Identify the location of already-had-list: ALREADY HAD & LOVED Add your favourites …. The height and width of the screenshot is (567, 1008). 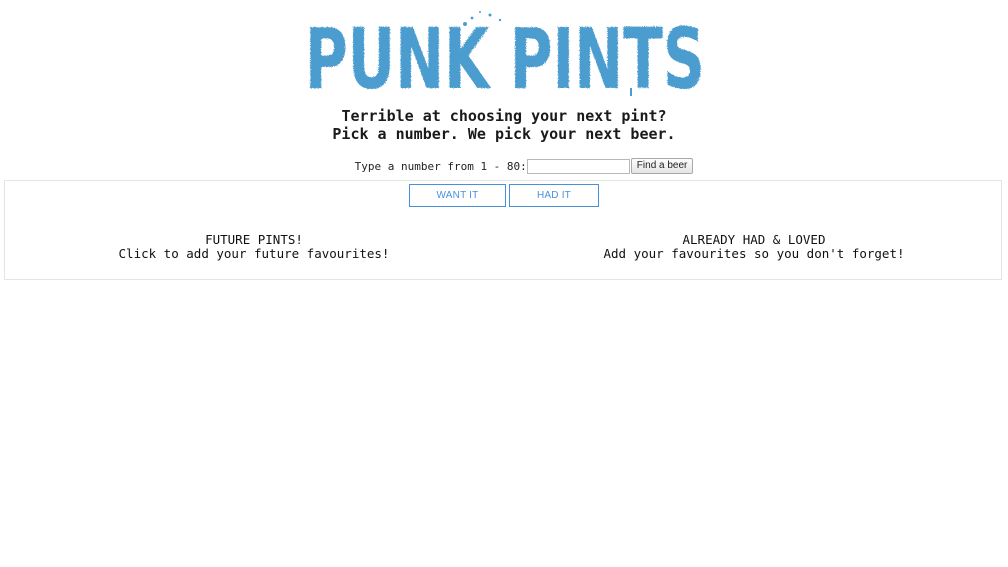
(754, 247).